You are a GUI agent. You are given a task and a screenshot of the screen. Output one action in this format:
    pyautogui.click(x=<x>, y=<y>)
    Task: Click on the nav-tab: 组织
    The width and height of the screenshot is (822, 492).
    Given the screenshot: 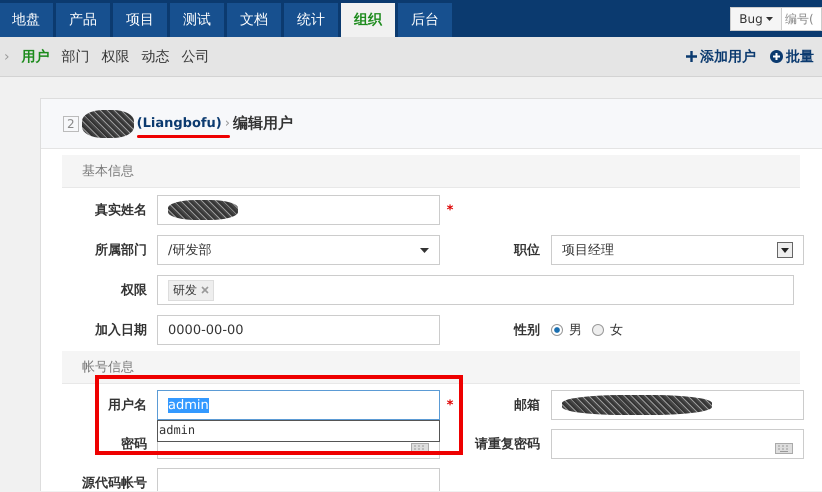 What is the action you would take?
    pyautogui.click(x=368, y=20)
    